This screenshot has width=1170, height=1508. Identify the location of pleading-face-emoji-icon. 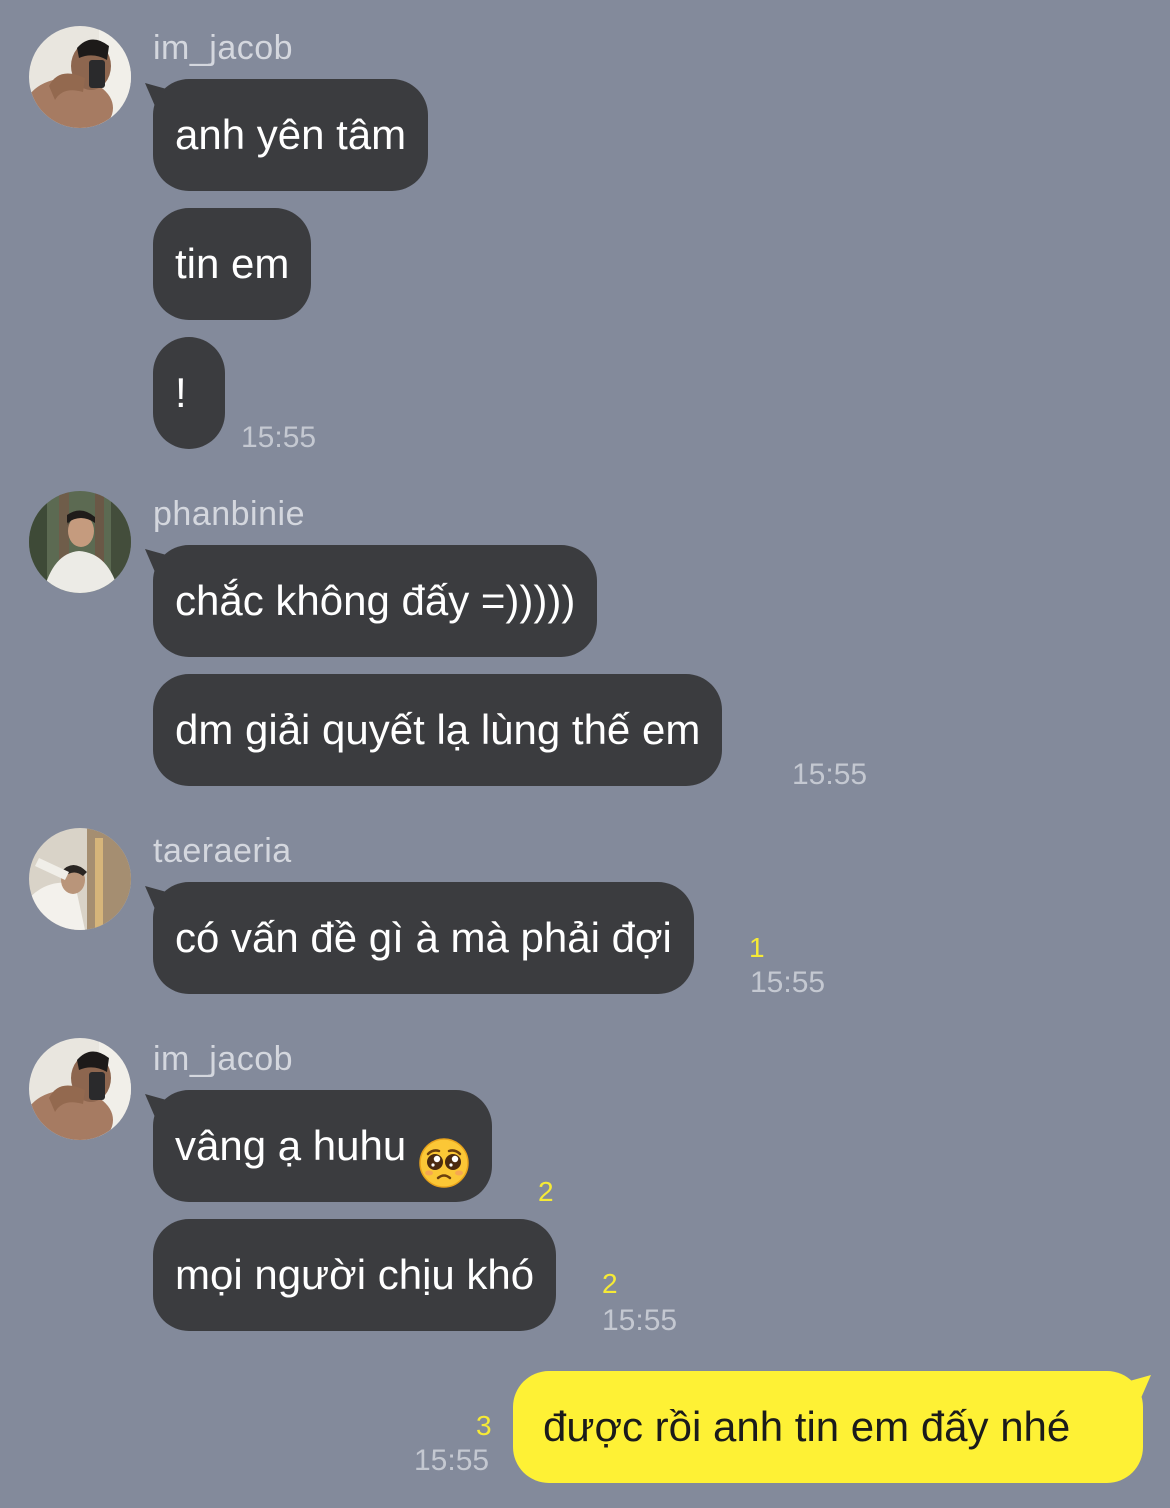
(444, 1153).